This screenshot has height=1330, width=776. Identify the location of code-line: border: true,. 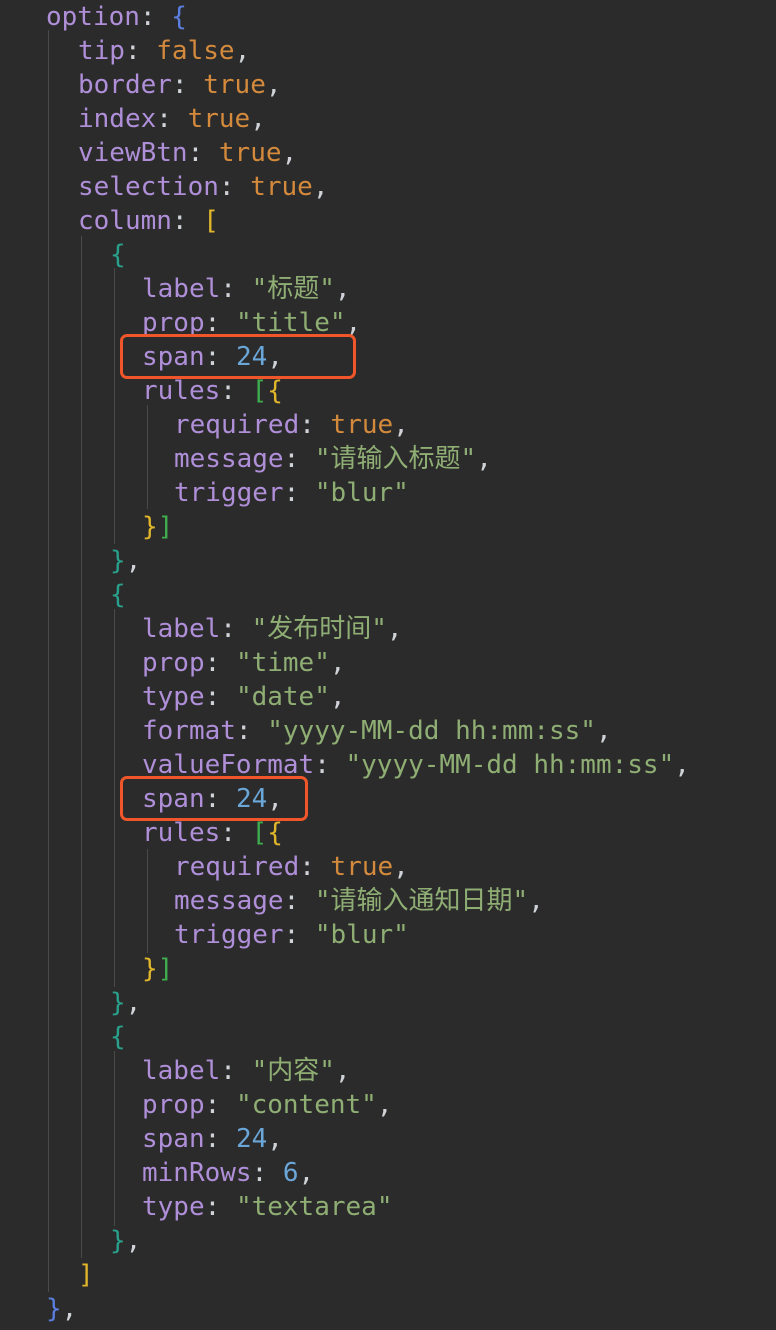
(427, 85).